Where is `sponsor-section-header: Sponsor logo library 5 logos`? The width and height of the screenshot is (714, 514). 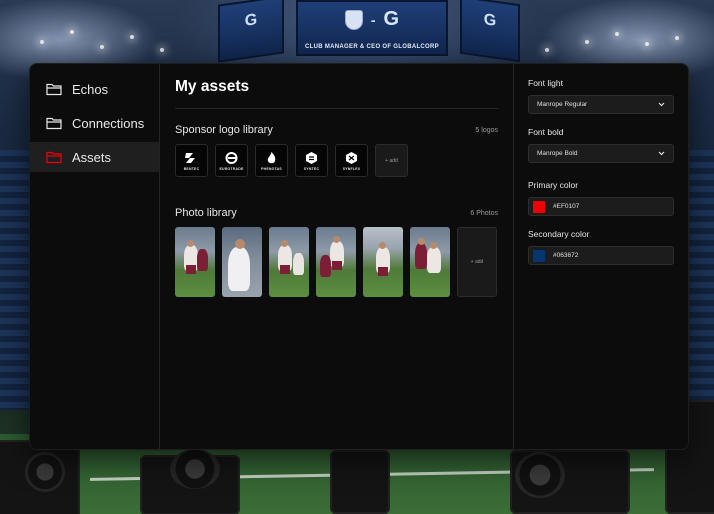
sponsor-section-header: Sponsor logo library 5 logos is located at coordinates (336, 130).